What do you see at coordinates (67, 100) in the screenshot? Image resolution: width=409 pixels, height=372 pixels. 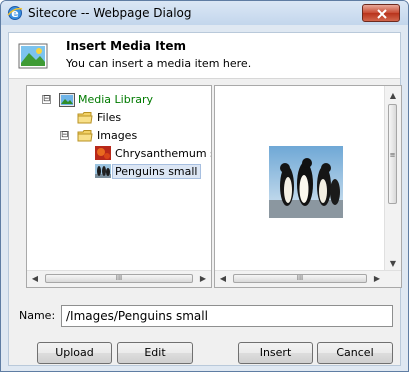 I see `media-library-icon` at bounding box center [67, 100].